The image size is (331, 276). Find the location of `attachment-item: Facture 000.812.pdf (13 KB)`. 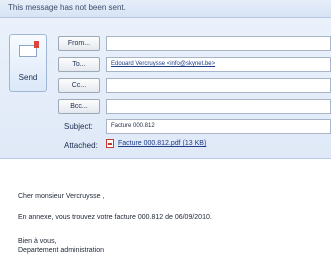

attachment-item: Facture 000.812.pdf (13 KB) is located at coordinates (156, 146).